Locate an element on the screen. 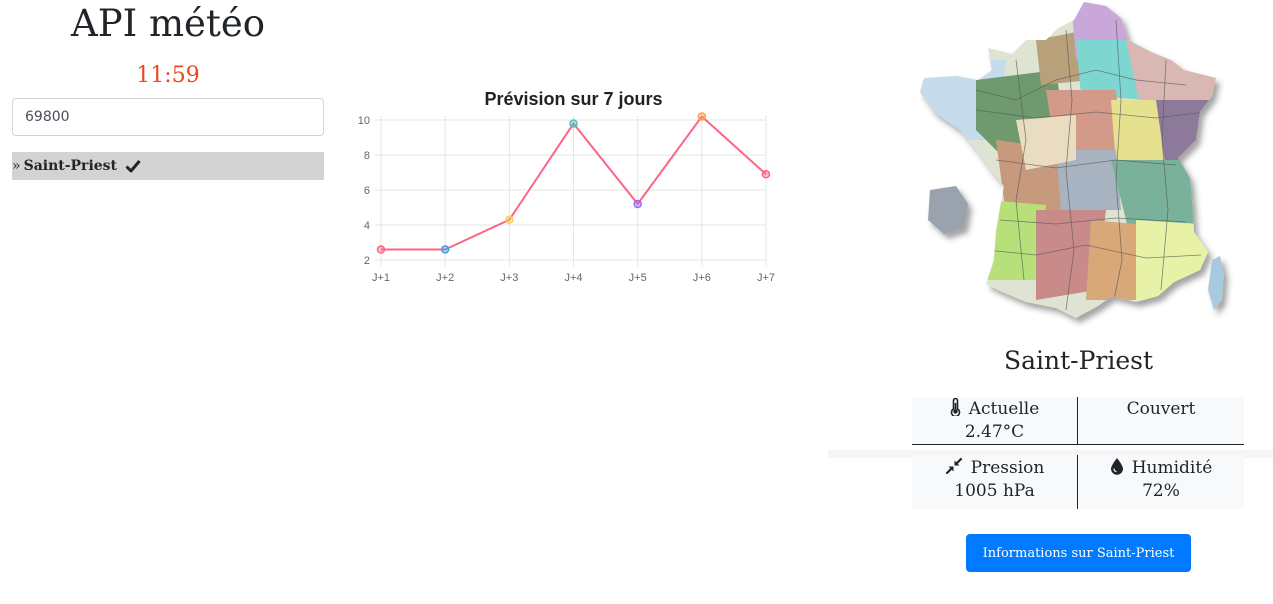 The width and height of the screenshot is (1273, 604). x-tick-label: J+4 is located at coordinates (573, 278).